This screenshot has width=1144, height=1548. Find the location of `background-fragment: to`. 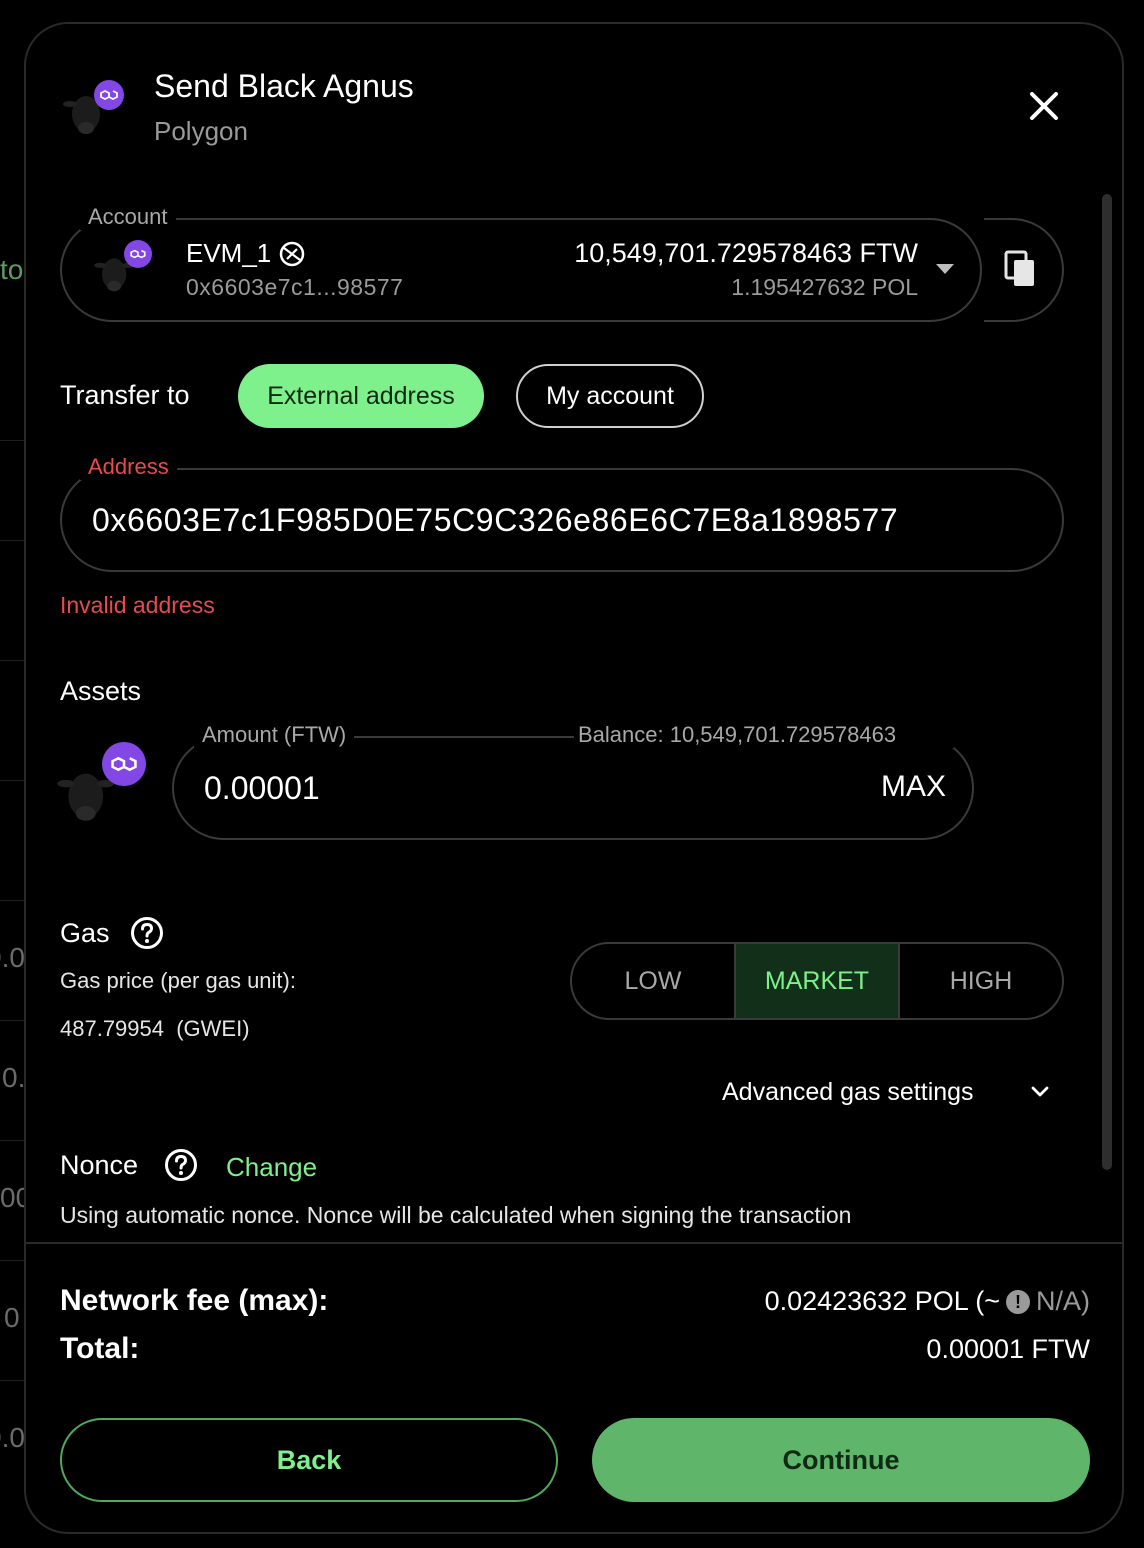

background-fragment: to is located at coordinates (12, 269).